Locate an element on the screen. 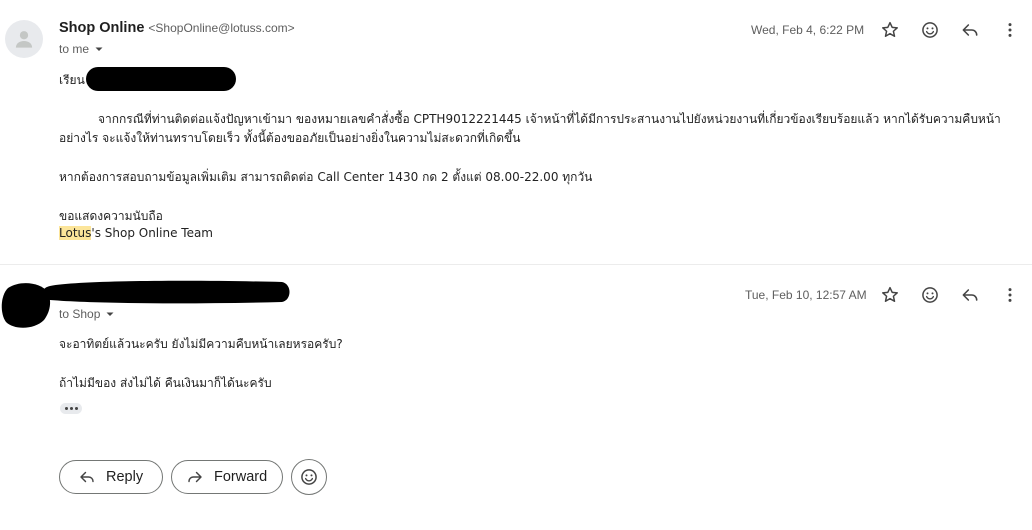 Image resolution: width=1032 pixels, height=530 pixels. forward-action-button: Forward is located at coordinates (227, 477).